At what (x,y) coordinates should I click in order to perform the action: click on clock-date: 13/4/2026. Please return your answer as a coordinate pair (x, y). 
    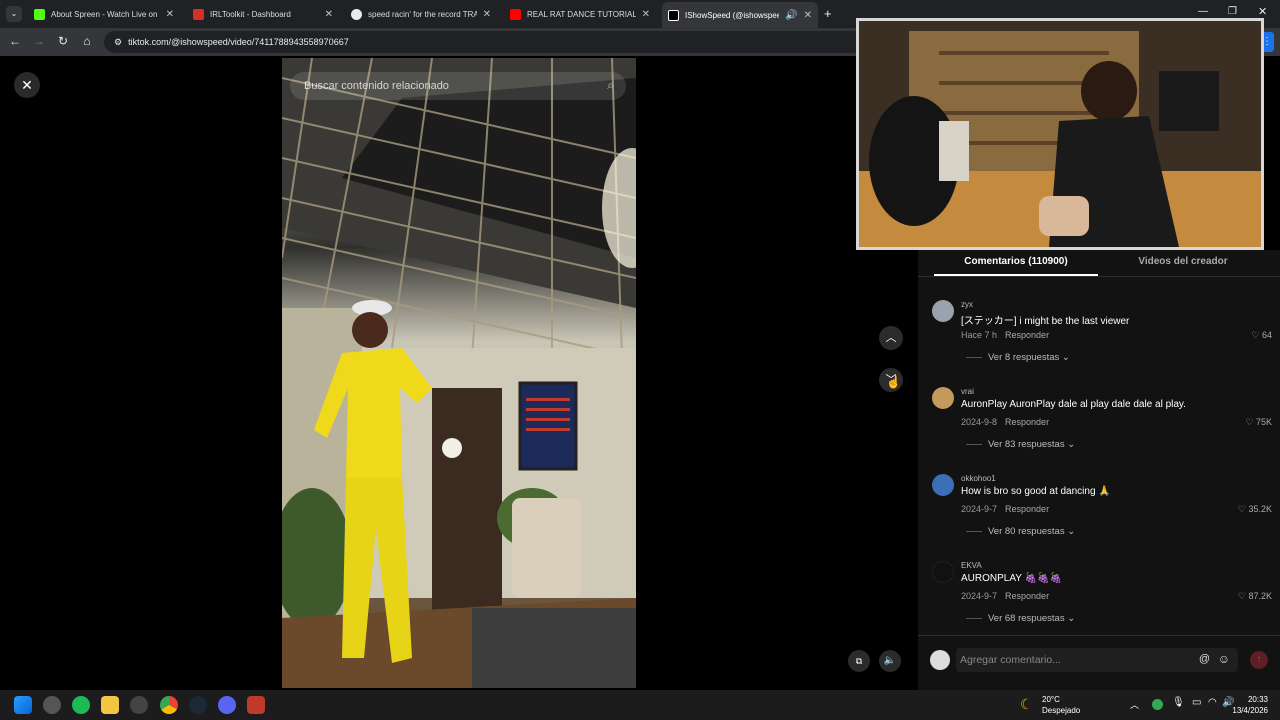
    Looking at the image, I should click on (1250, 710).